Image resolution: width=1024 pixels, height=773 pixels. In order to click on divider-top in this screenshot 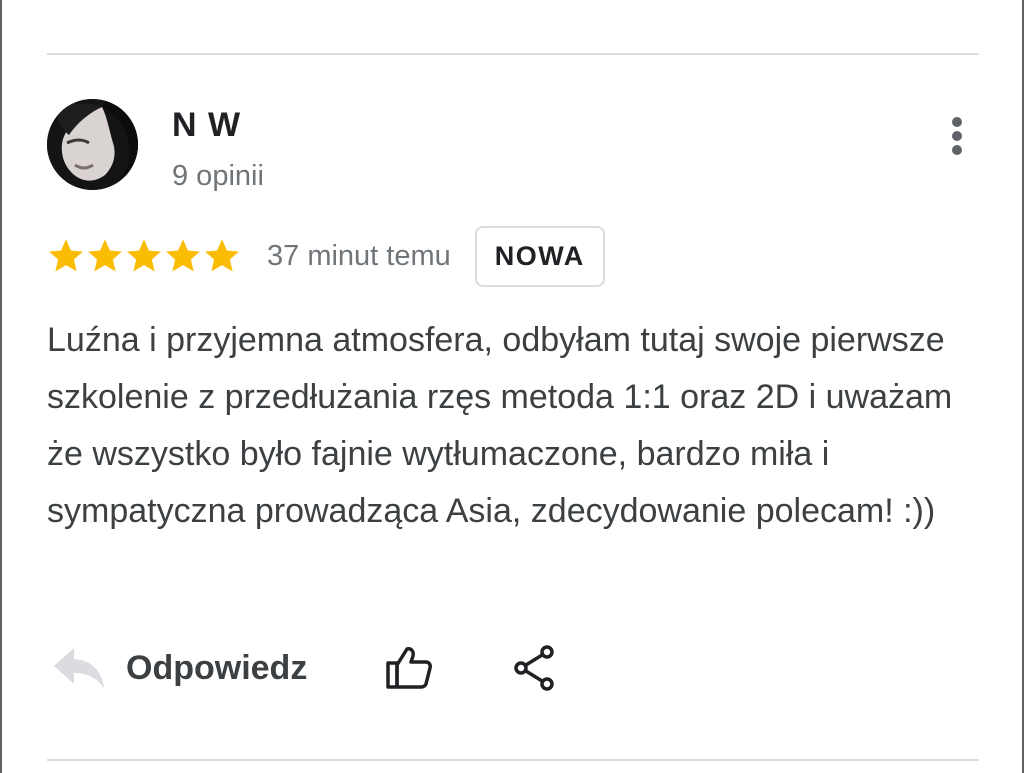, I will do `click(513, 54)`.